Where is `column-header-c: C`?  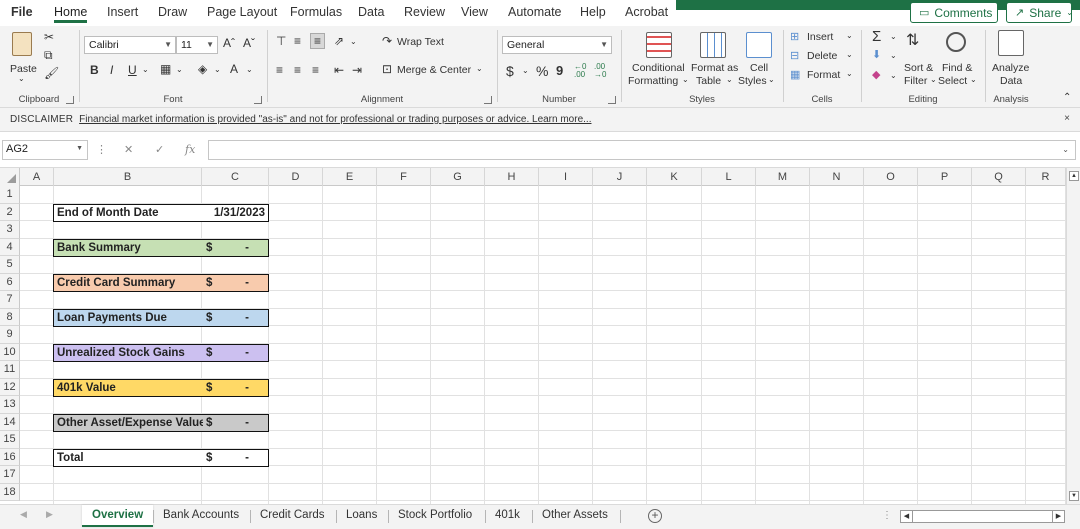
column-header-c: C is located at coordinates (235, 177).